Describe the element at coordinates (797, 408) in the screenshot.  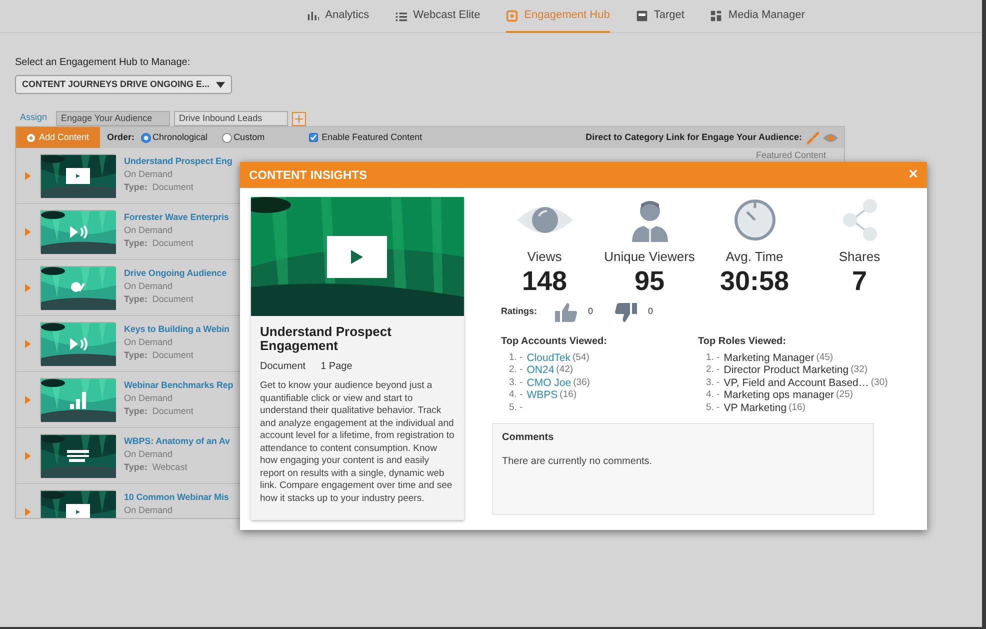
I see `view-count: (16)` at that location.